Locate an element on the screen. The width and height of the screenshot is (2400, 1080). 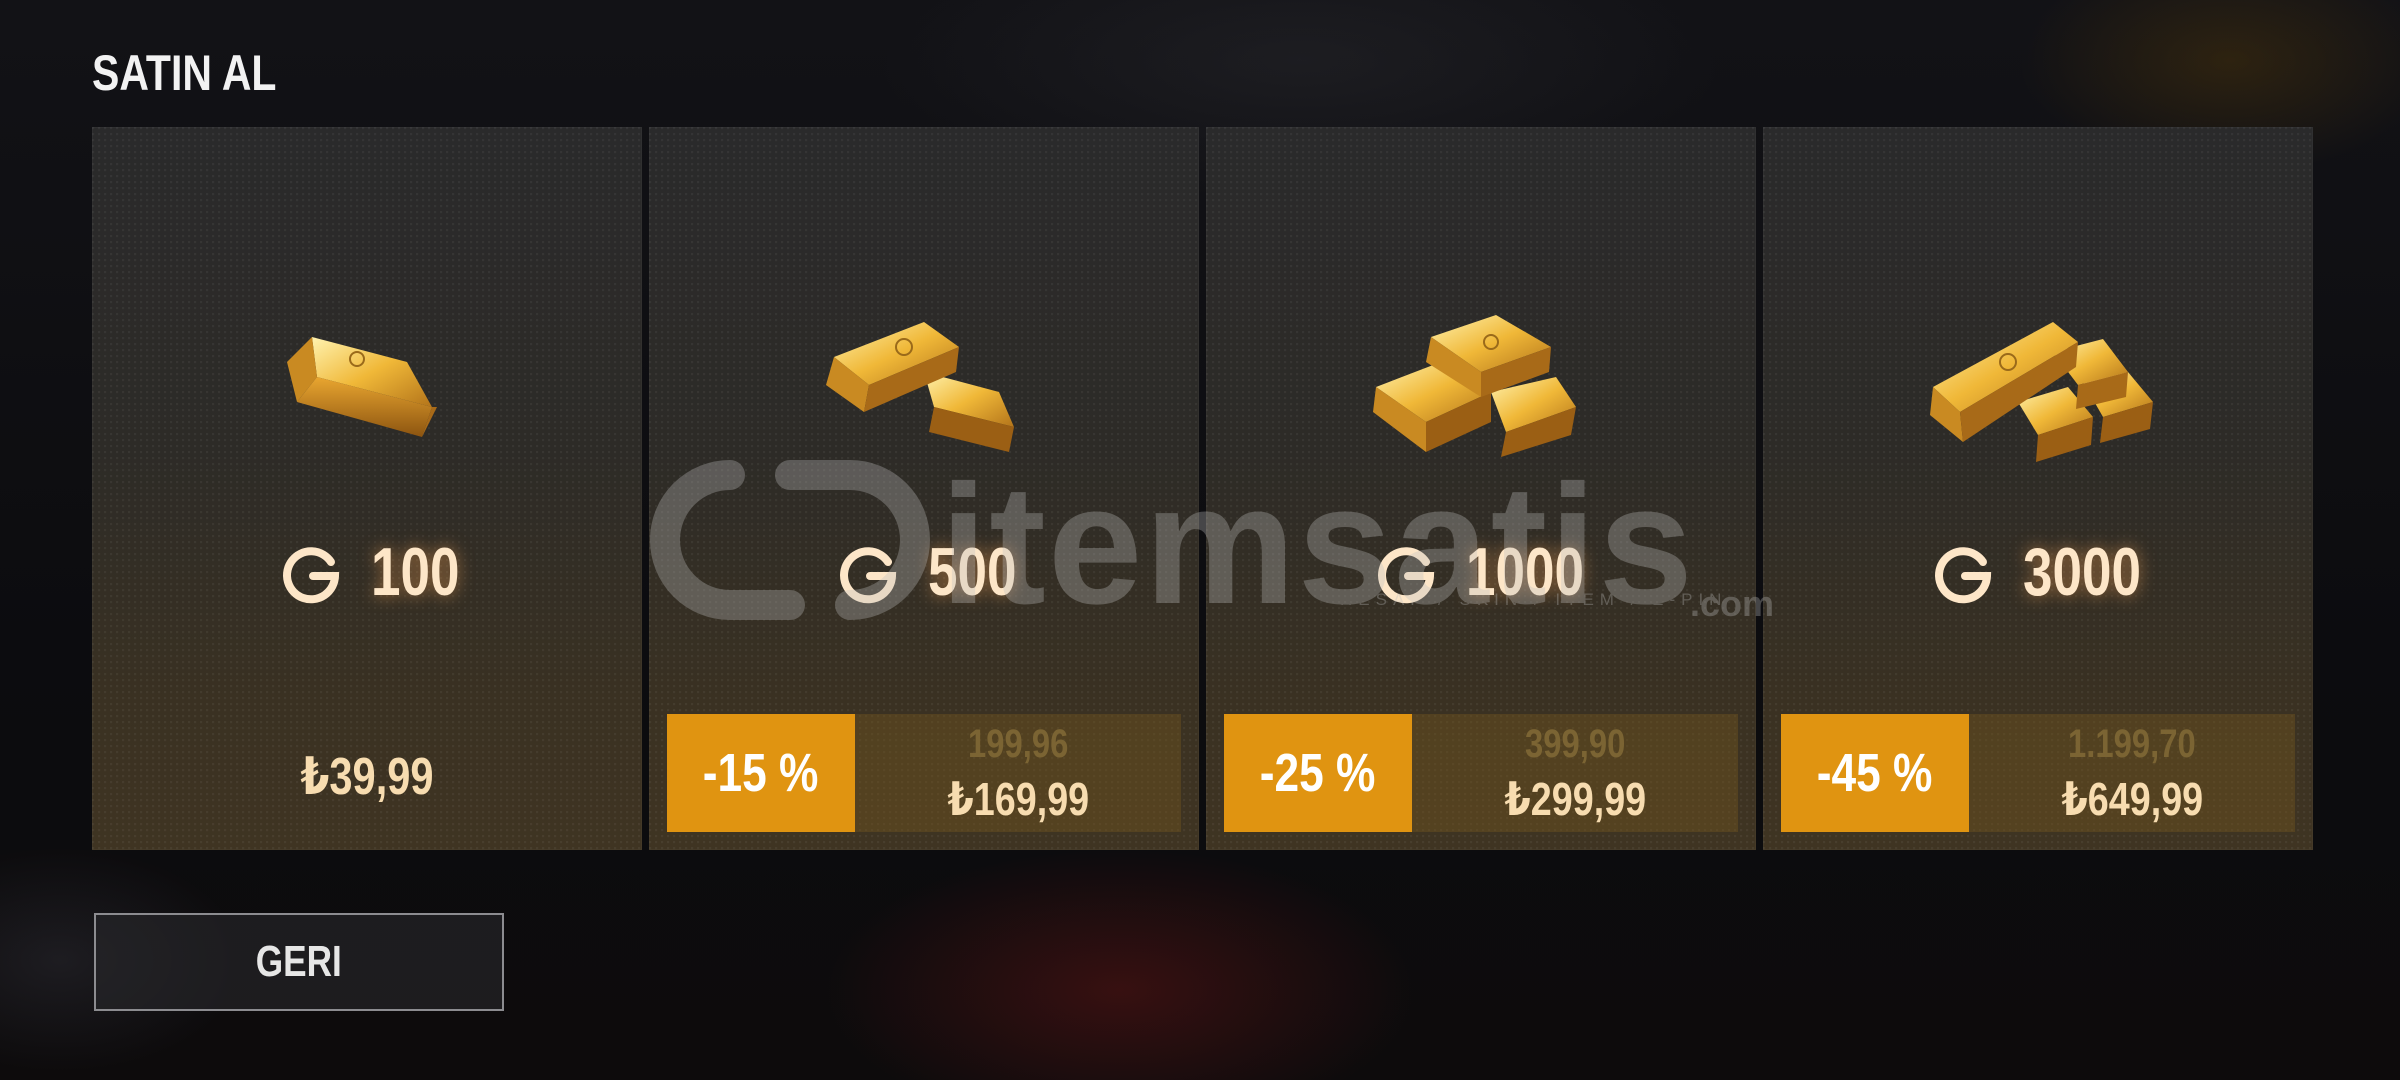
old-price: 399,90 is located at coordinates (1575, 744).